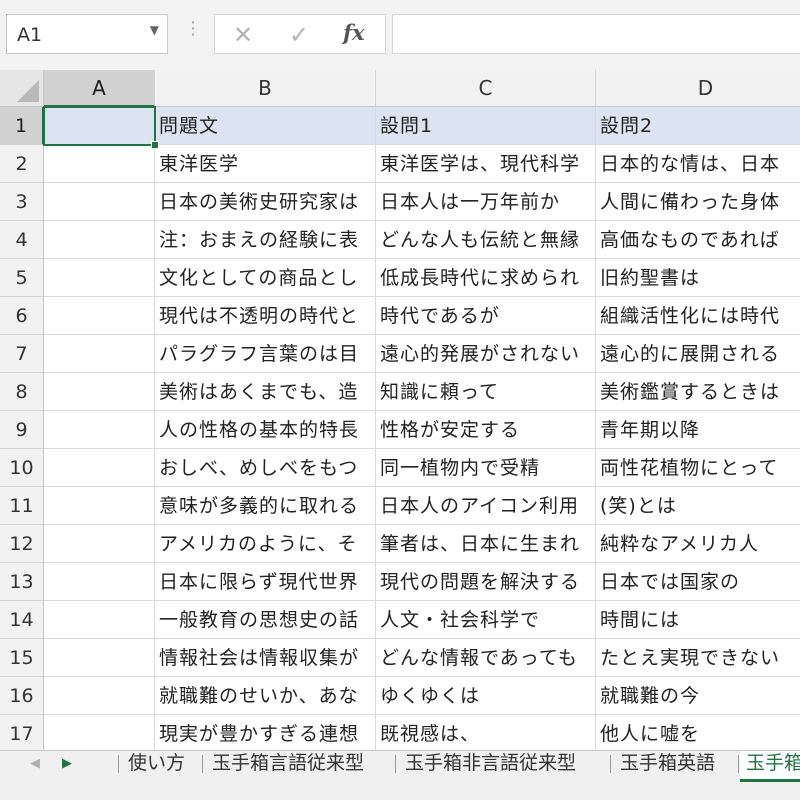 The image size is (800, 800). I want to click on cell-a8, so click(99, 392).